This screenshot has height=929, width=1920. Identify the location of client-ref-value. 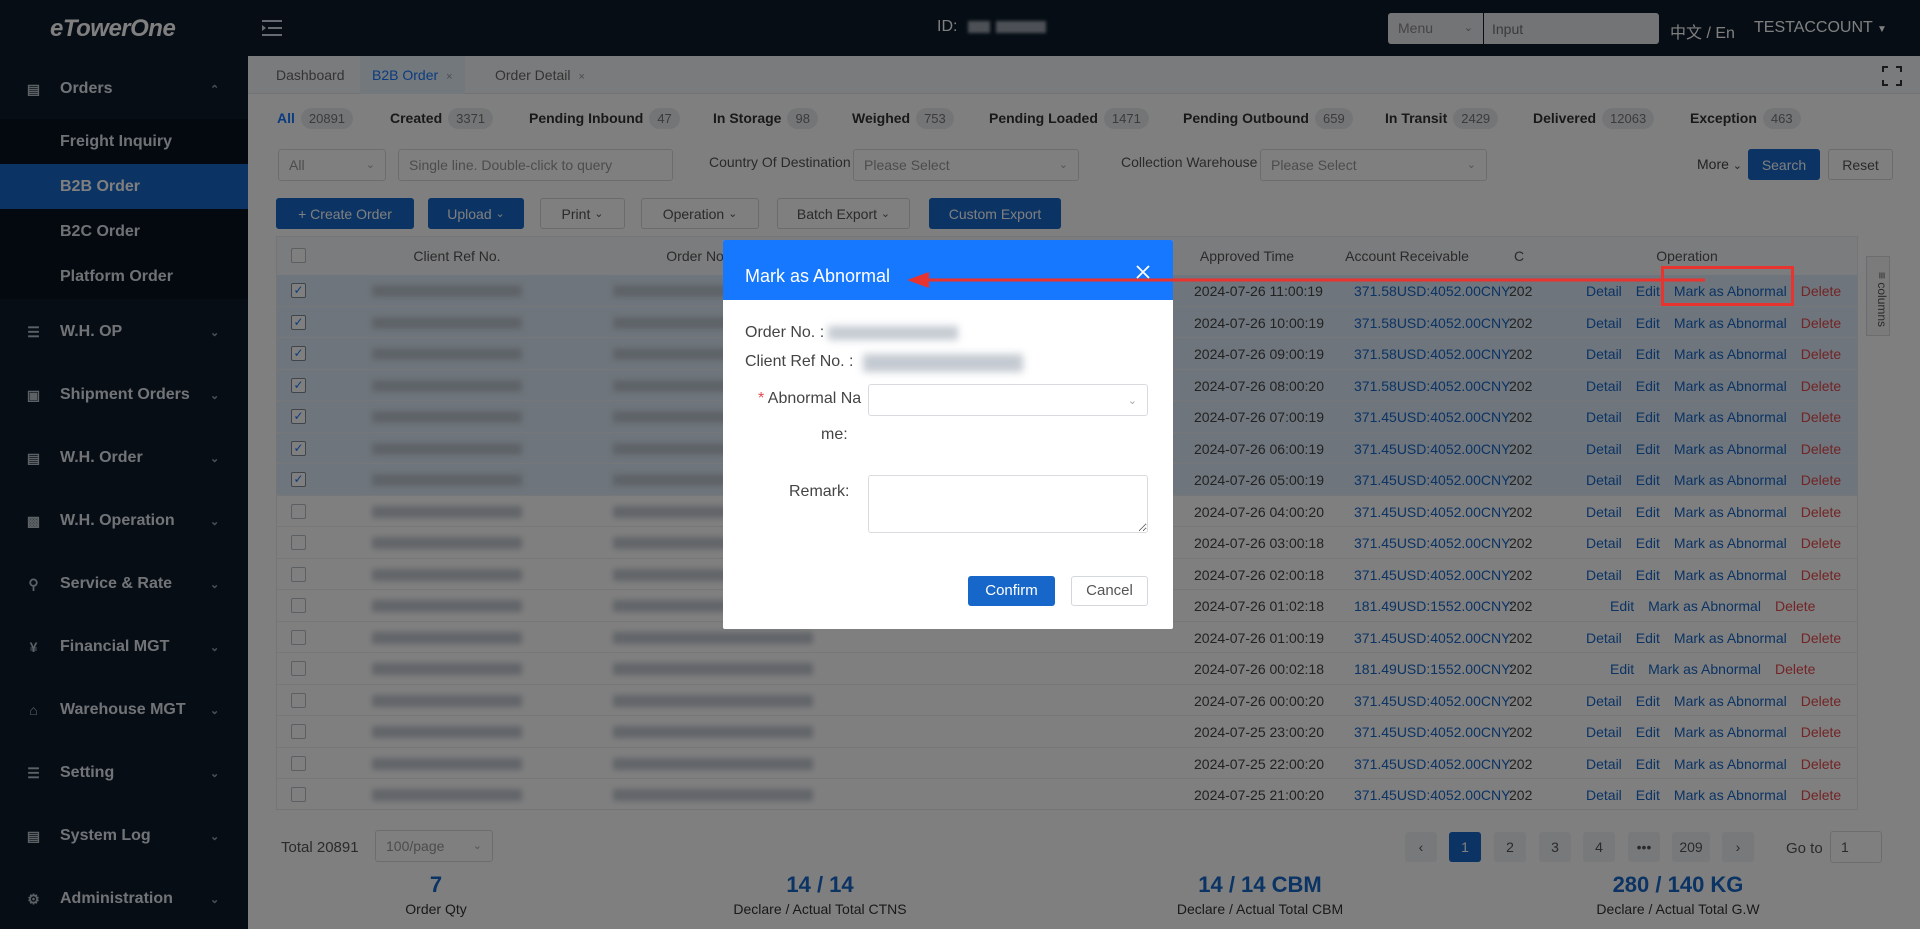
(943, 363).